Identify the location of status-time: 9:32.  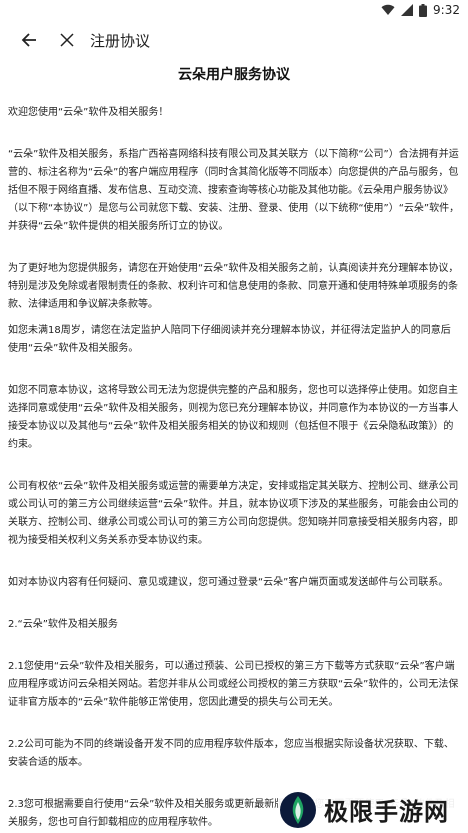
(446, 10).